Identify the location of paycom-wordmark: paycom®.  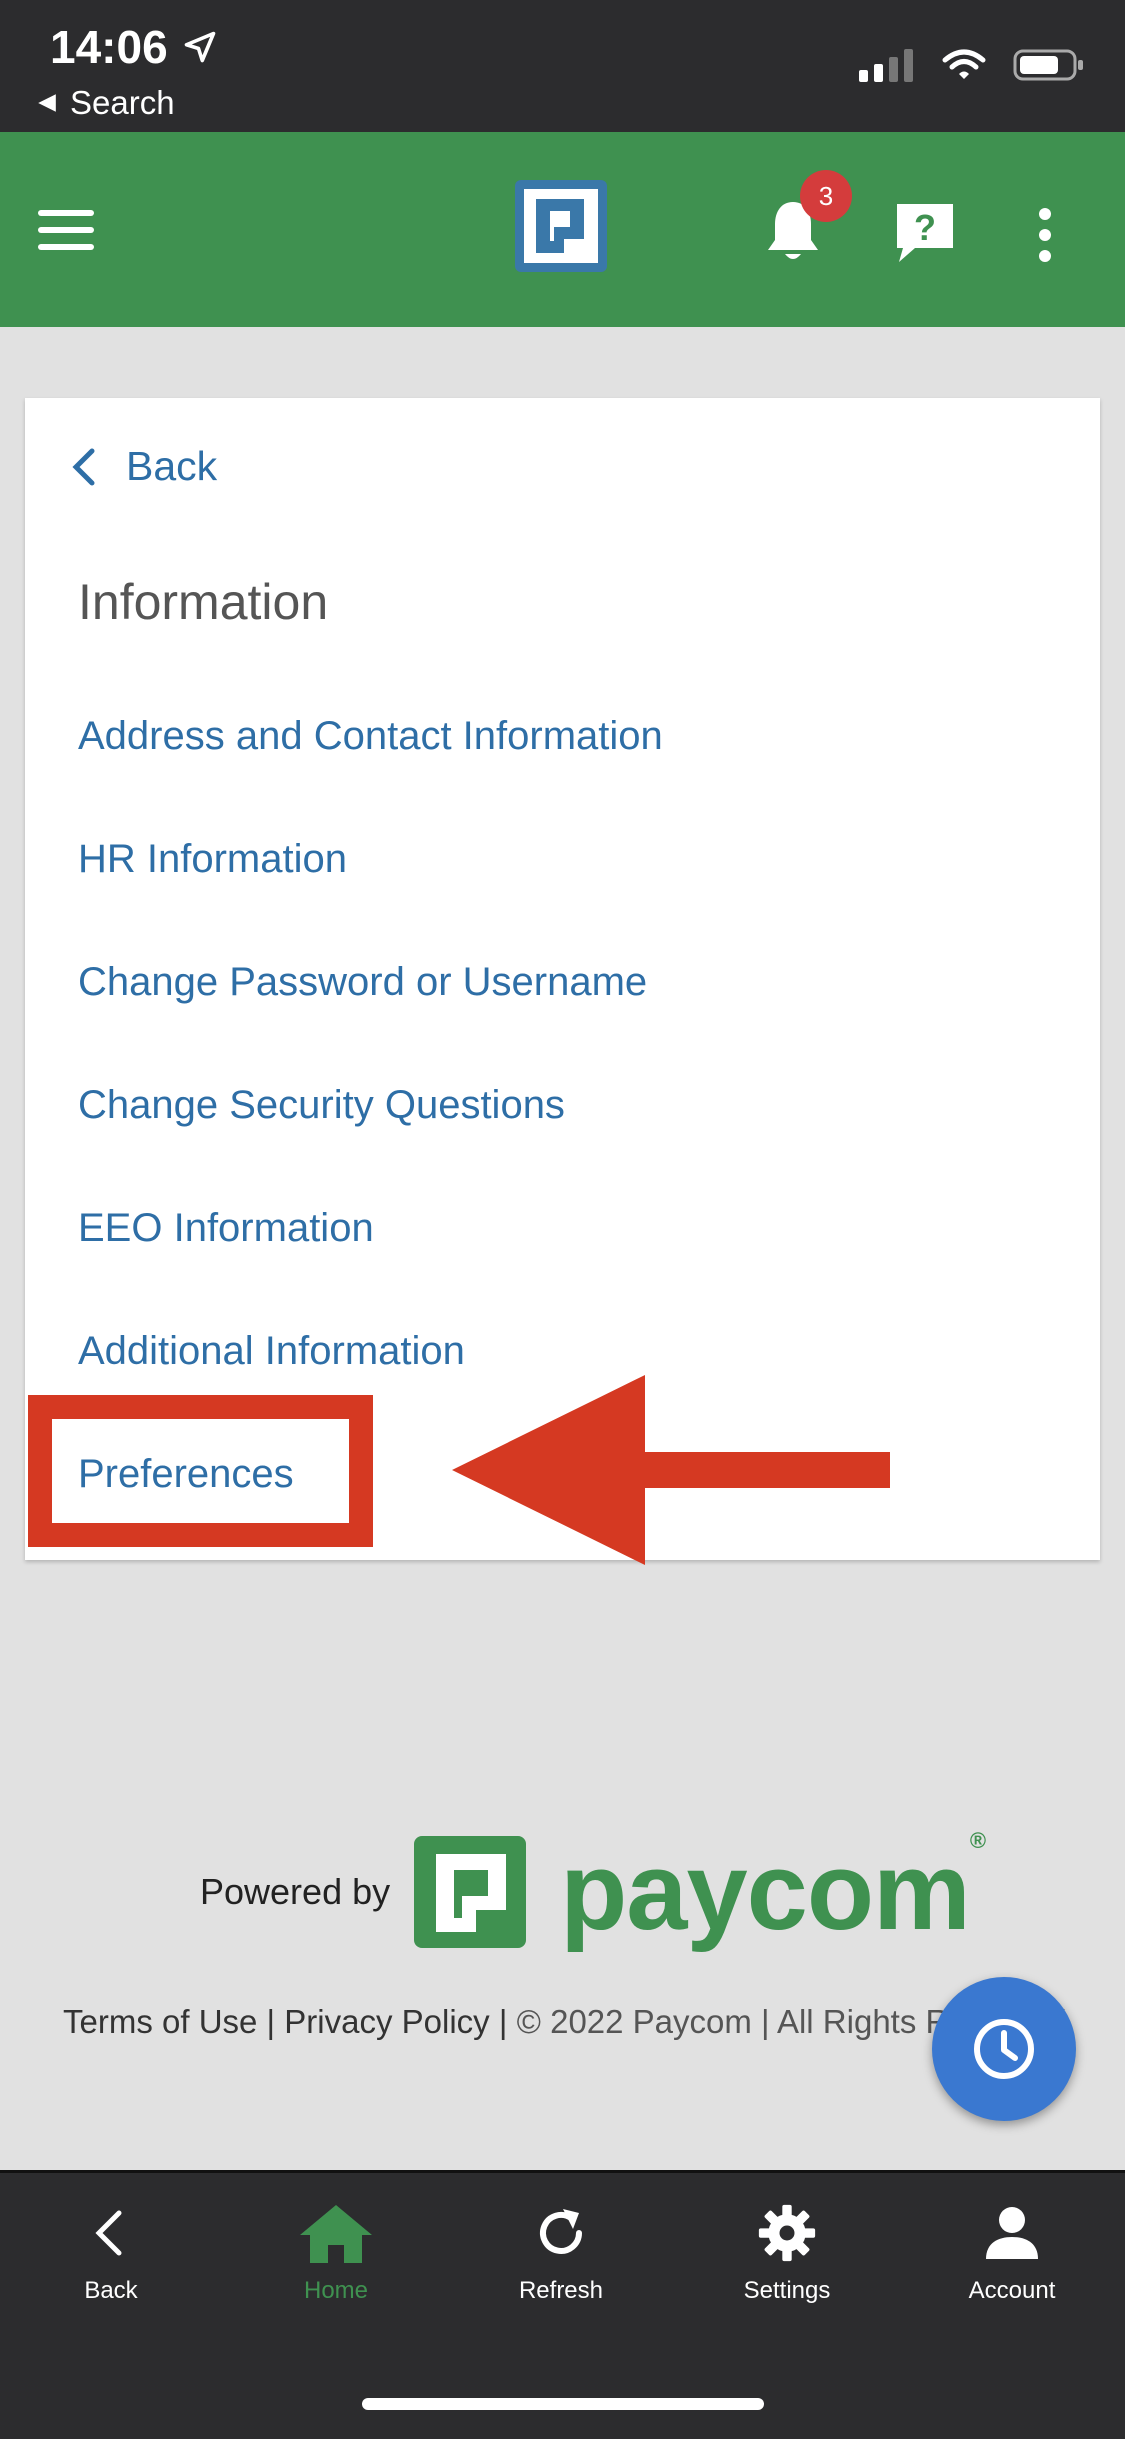
(773, 1890).